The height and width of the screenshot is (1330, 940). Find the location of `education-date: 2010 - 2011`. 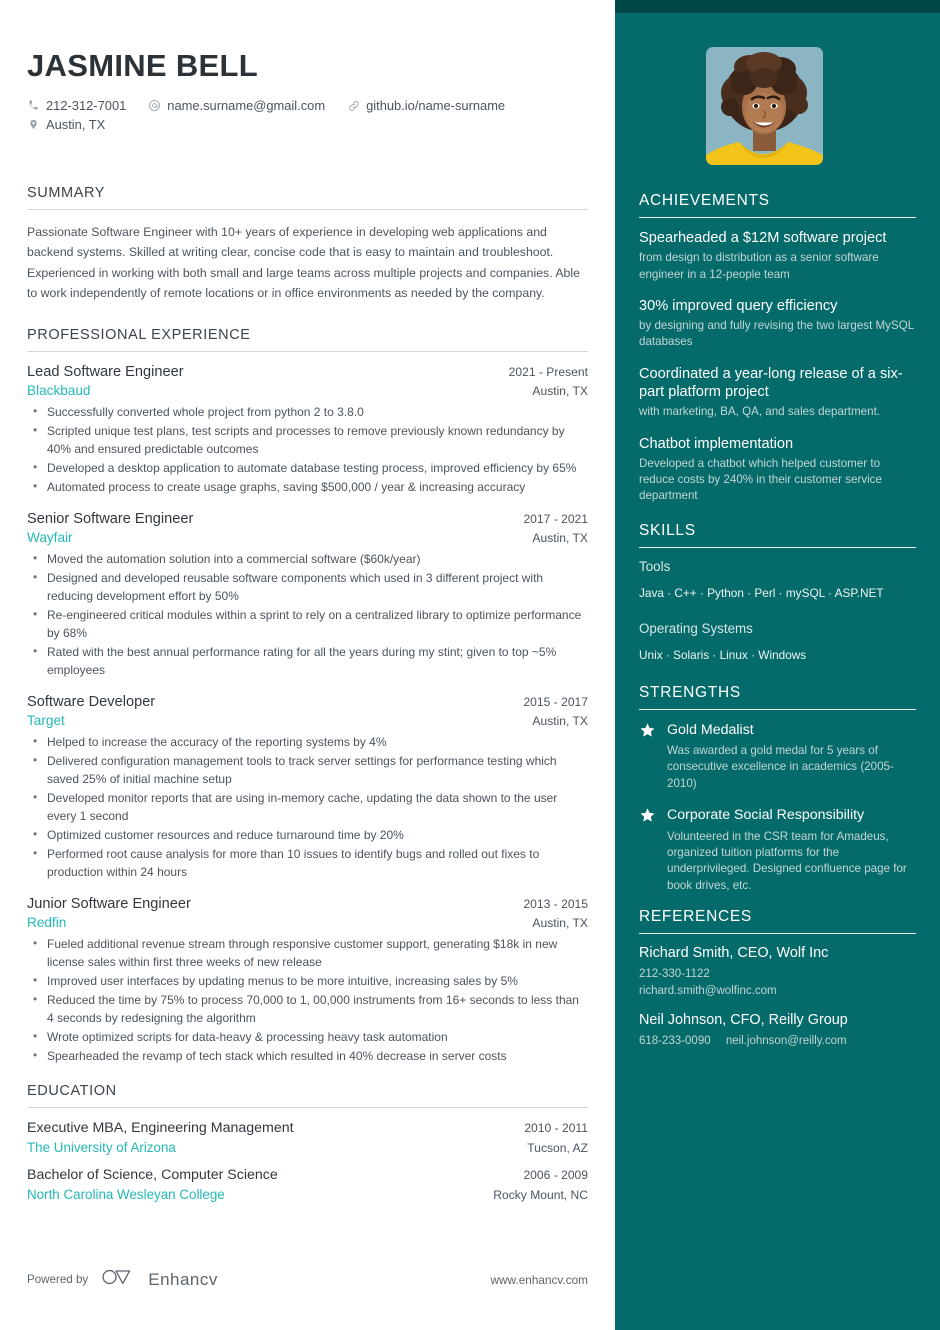

education-date: 2010 - 2011 is located at coordinates (556, 1128).